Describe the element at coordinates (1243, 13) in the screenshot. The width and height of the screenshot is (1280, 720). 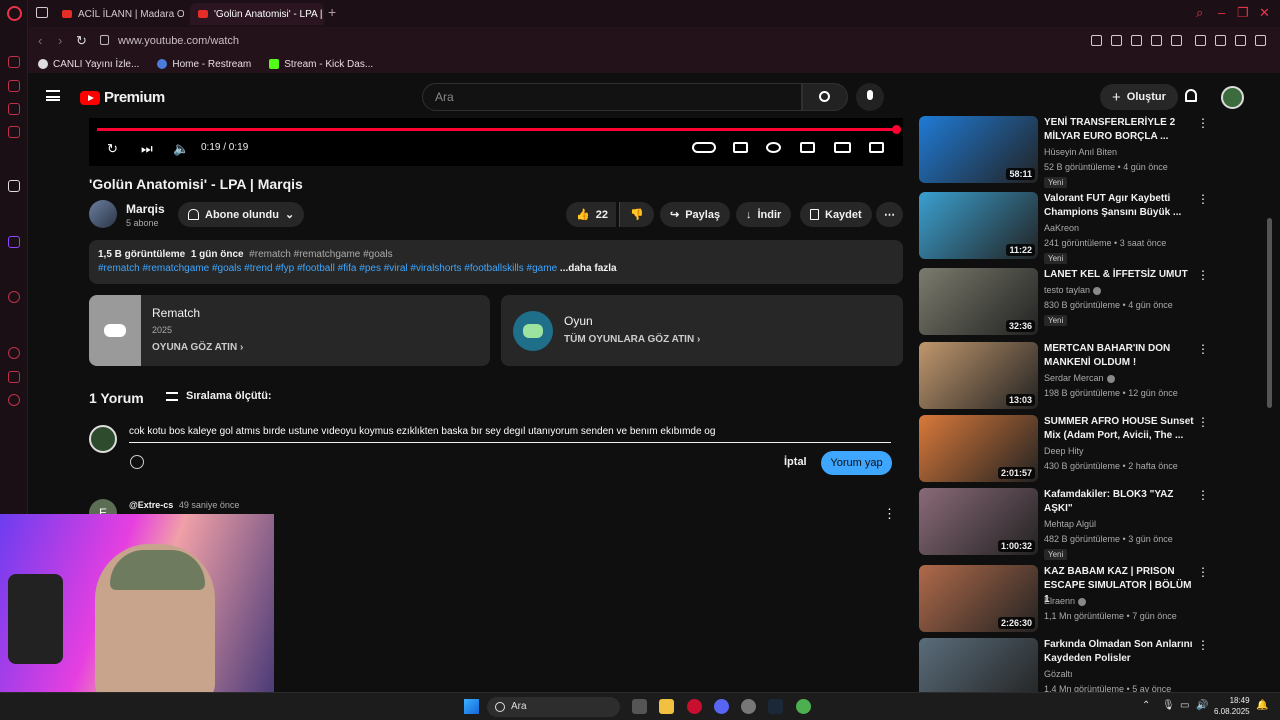
I see `restore-button: ❐` at that location.